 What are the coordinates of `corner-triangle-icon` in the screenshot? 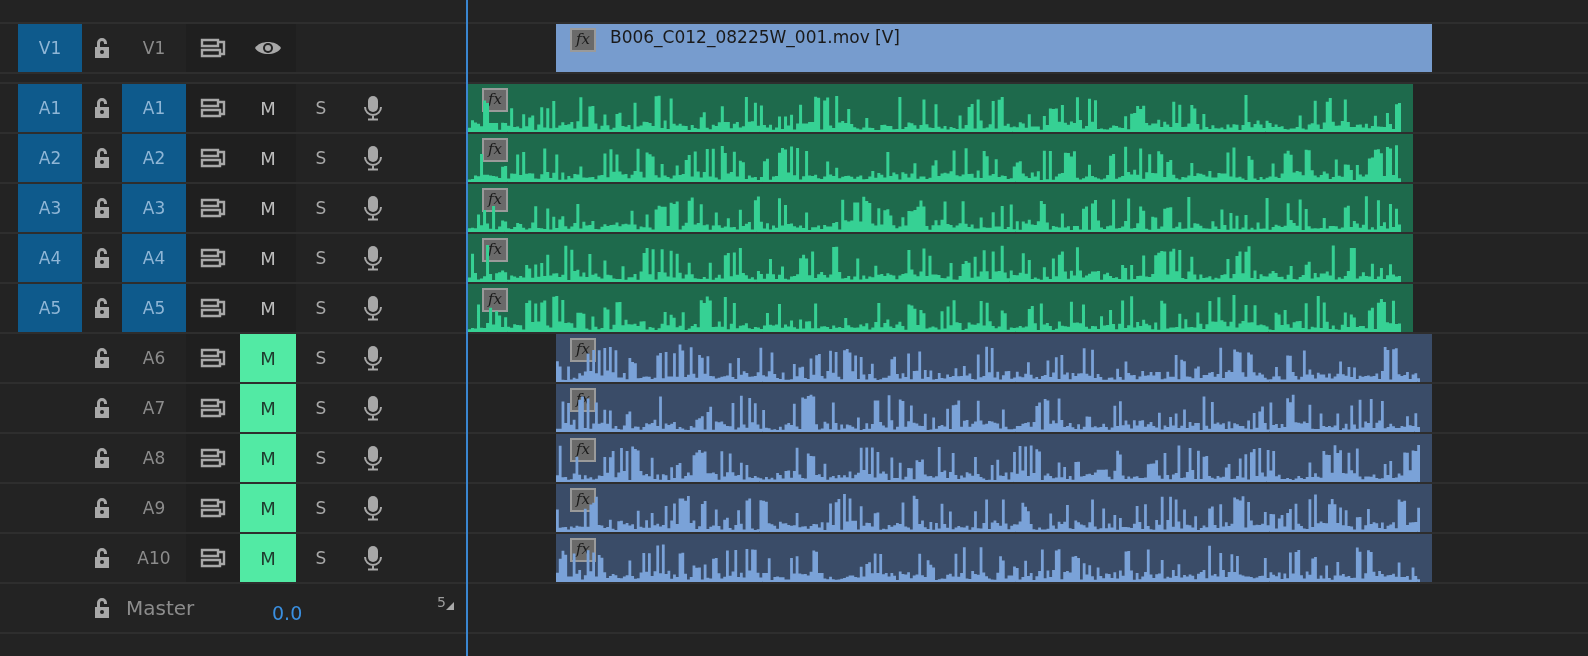 It's located at (450, 606).